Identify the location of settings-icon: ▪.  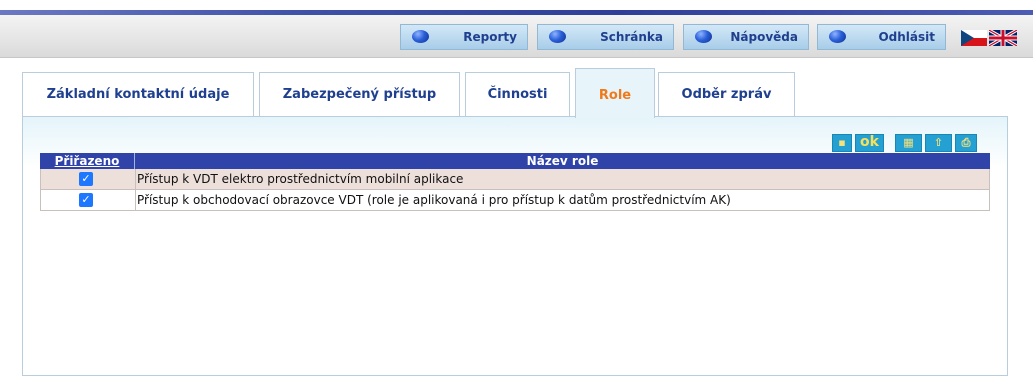
(842, 142).